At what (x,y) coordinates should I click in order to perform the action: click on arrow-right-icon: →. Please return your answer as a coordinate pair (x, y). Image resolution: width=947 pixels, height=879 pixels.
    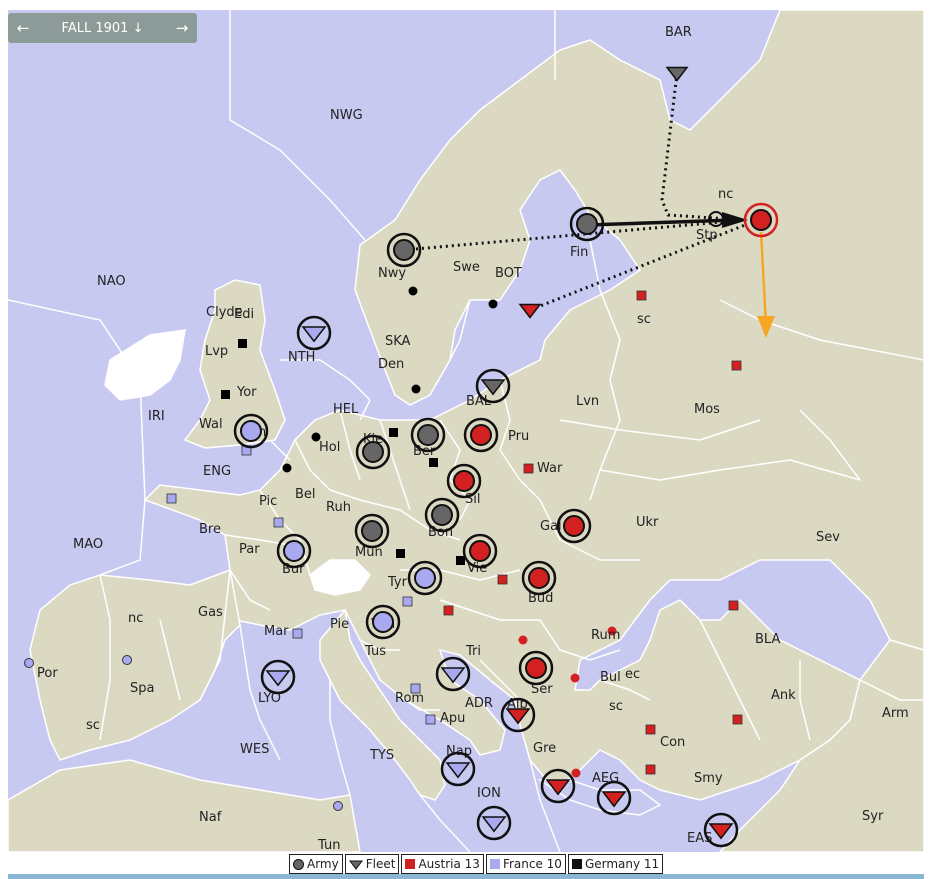
    Looking at the image, I should click on (182, 28).